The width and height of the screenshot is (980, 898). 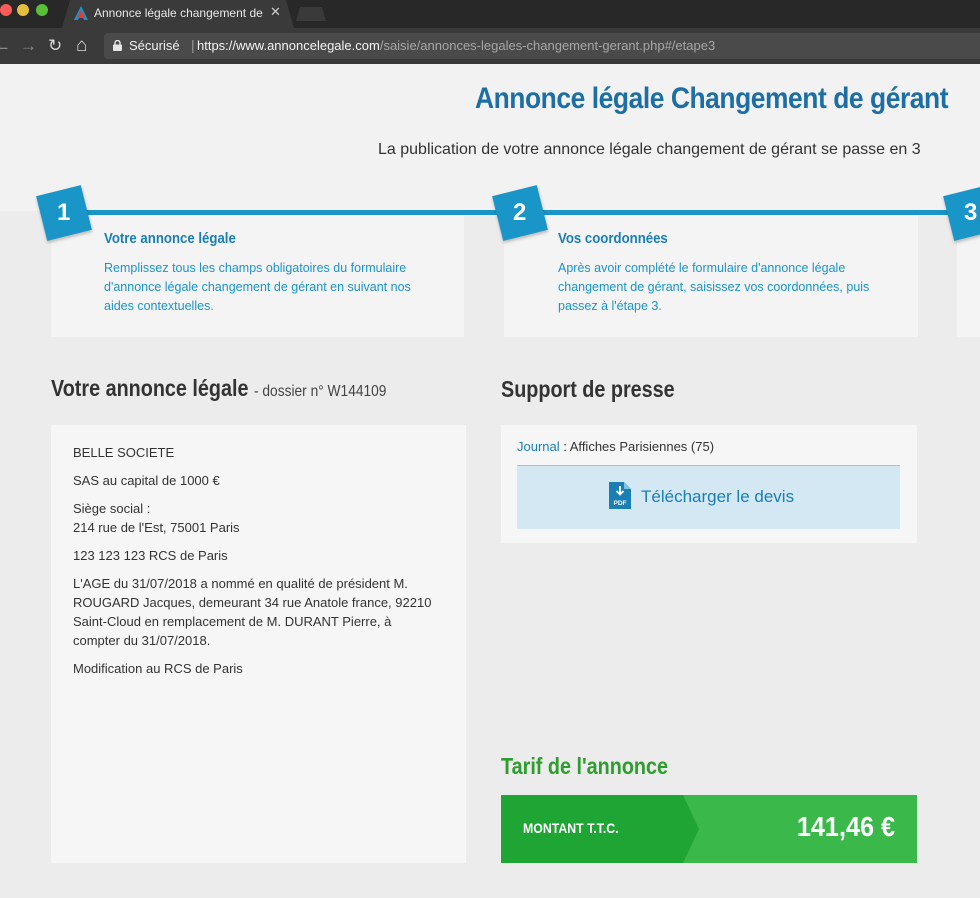 What do you see at coordinates (320, 391) in the screenshot?
I see `dossier-number: - dossier n° W144109` at bounding box center [320, 391].